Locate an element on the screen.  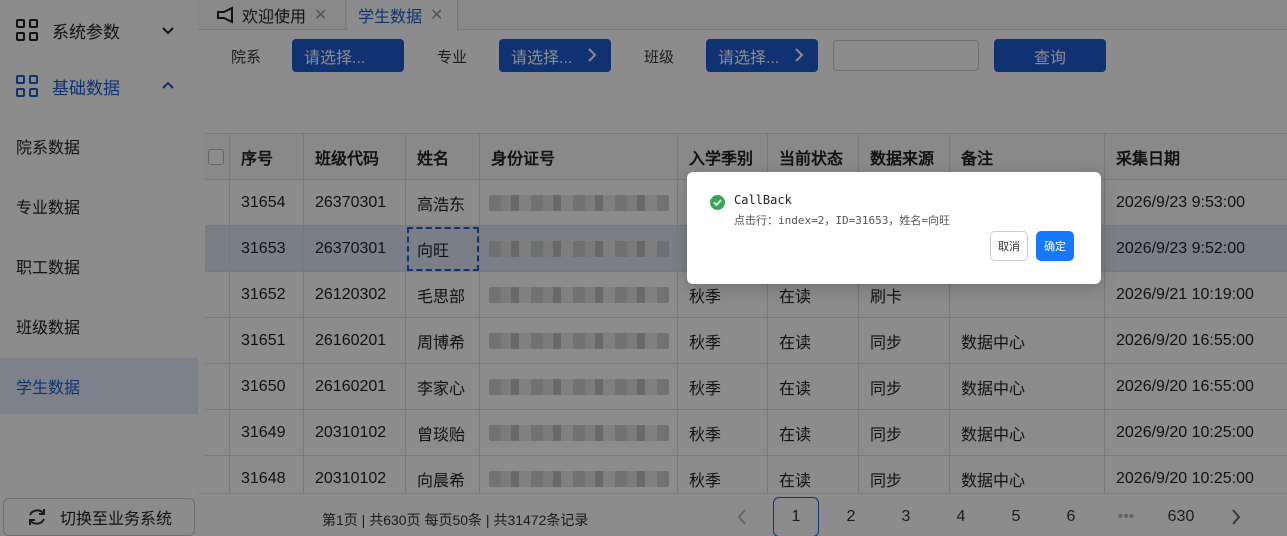
dialog-message: 点击行：index=2，ID=31653，姓名=向旺 is located at coordinates (842, 220).